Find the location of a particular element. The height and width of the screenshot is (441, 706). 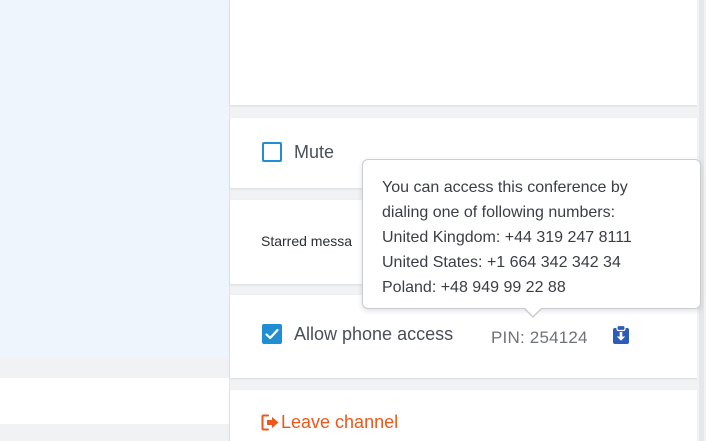

phone-access-label: Allow phone access is located at coordinates (374, 334).